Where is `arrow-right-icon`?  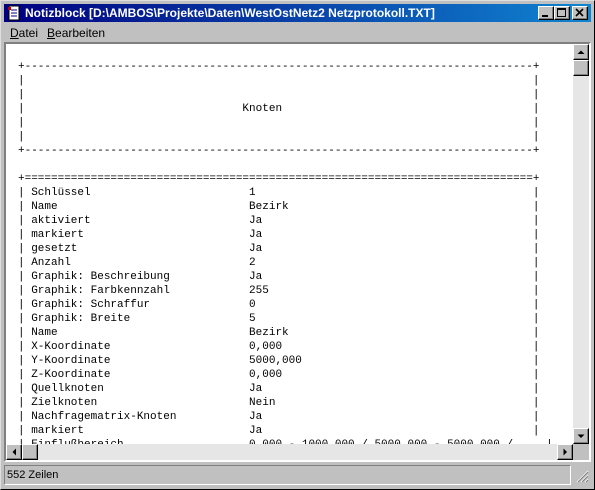
arrow-right-icon is located at coordinates (565, 452).